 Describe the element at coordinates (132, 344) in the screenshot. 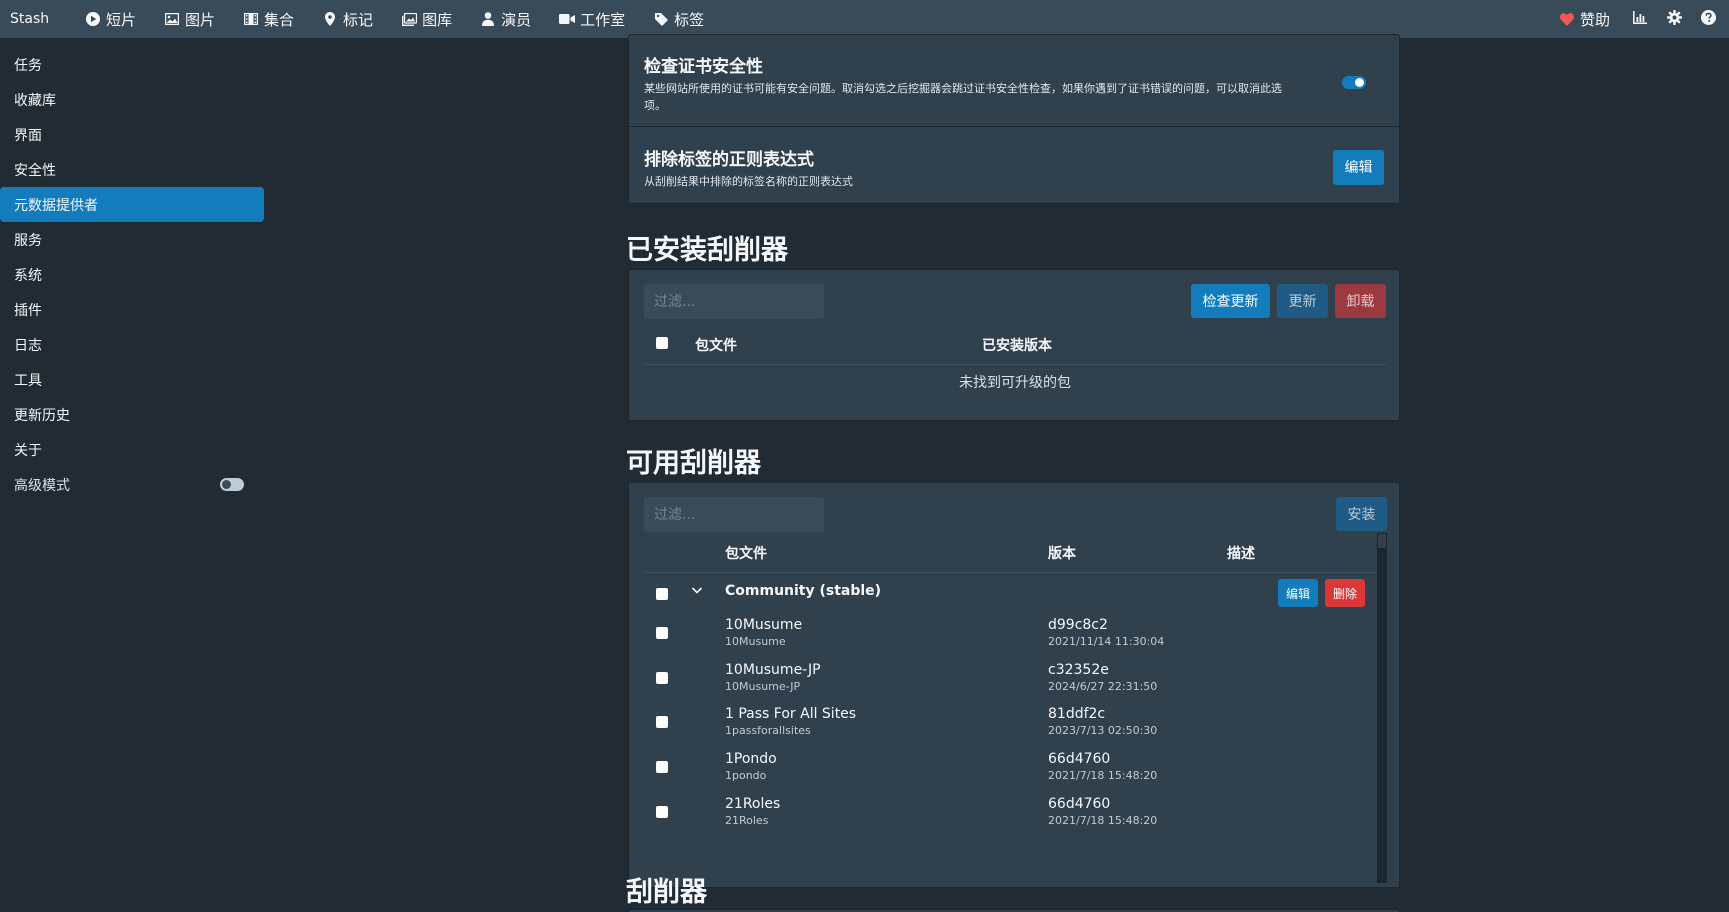

I see `sidebar-item-logs: 日志` at that location.